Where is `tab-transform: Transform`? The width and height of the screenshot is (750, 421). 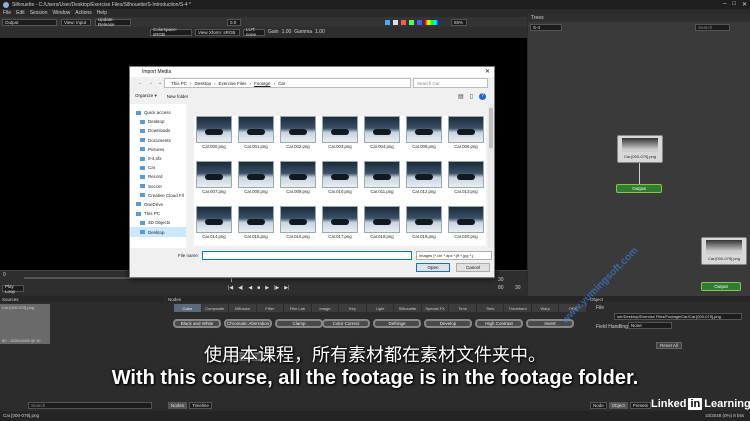
tab-transform: Transform is located at coordinates (517, 308).